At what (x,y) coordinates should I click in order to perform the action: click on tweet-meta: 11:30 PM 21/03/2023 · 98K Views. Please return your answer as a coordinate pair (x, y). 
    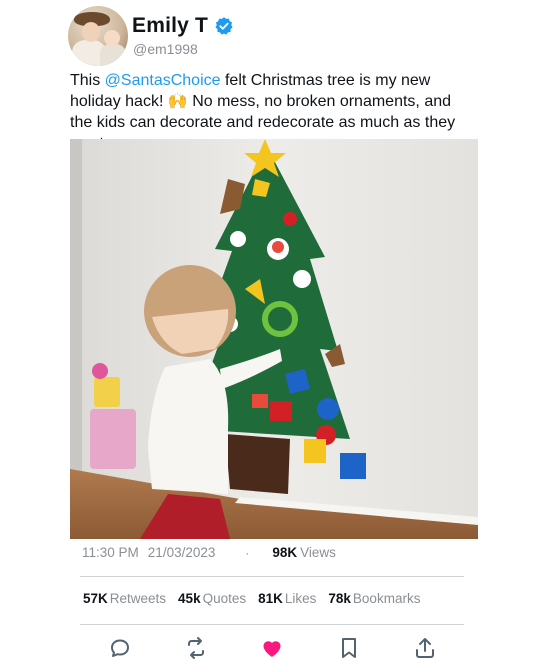
    Looking at the image, I should click on (209, 552).